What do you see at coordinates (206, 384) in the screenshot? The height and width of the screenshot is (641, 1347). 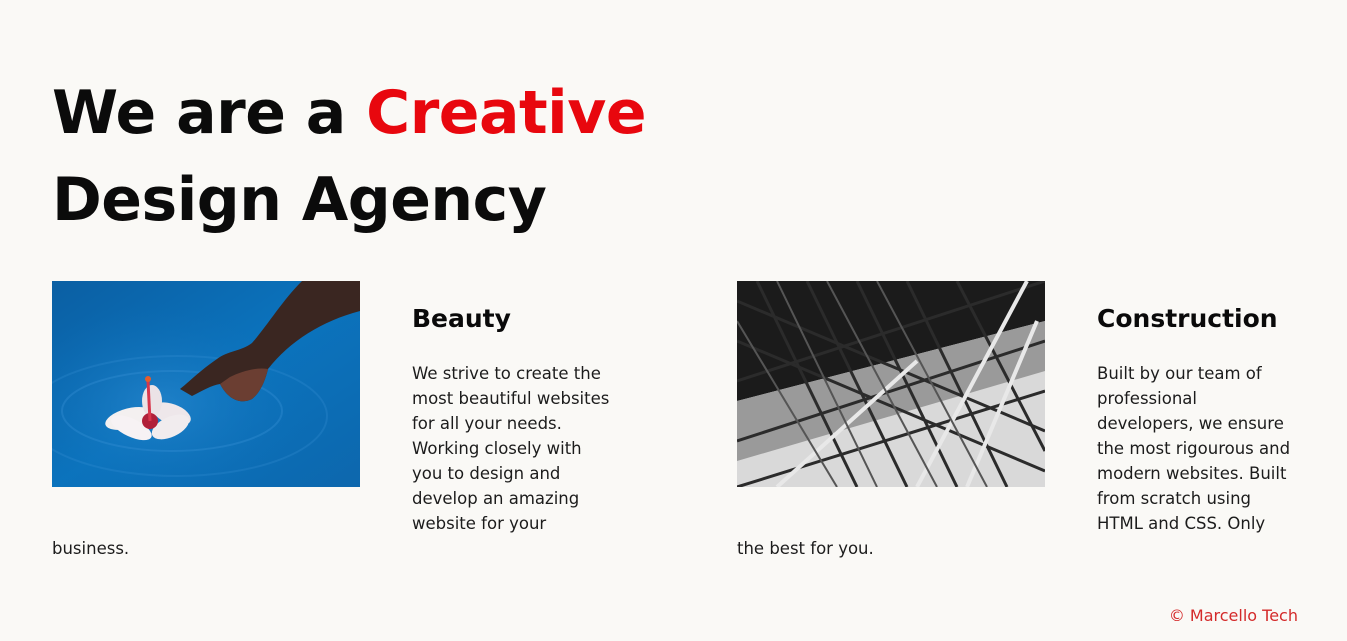 I see `hand-flower-water-photo` at bounding box center [206, 384].